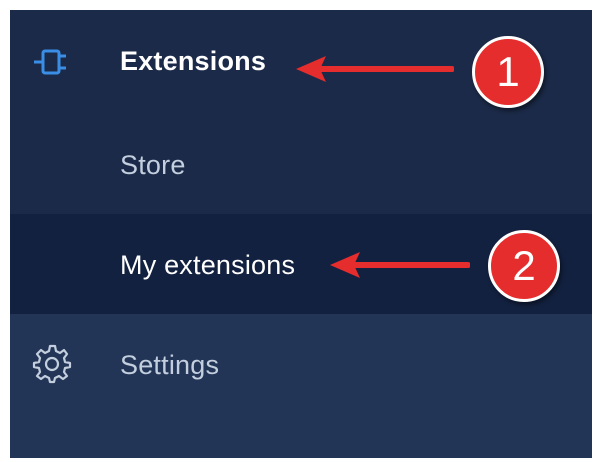 This screenshot has width=596, height=462. What do you see at coordinates (52, 62) in the screenshot?
I see `plug-icon` at bounding box center [52, 62].